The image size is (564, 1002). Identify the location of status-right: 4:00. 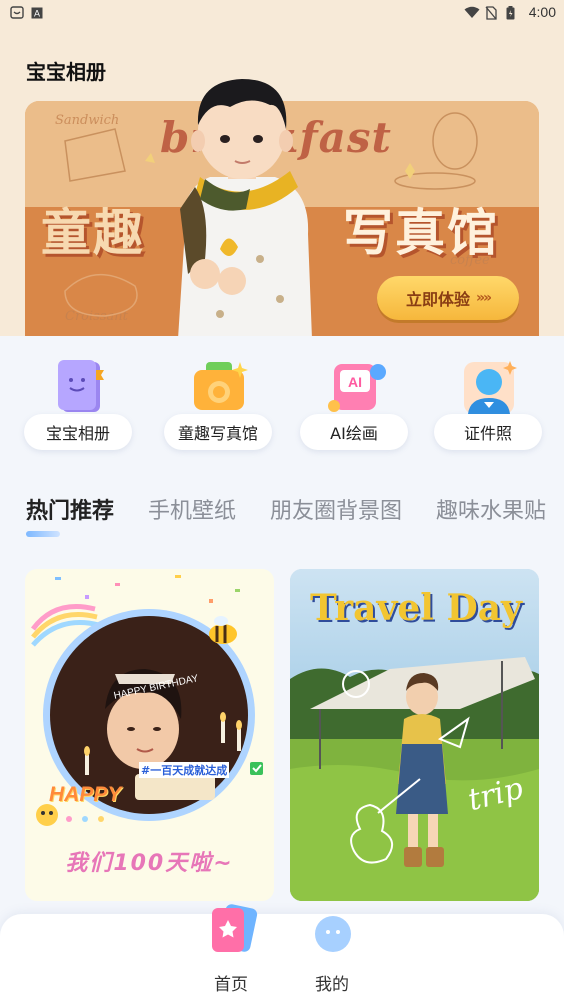
(510, 12).